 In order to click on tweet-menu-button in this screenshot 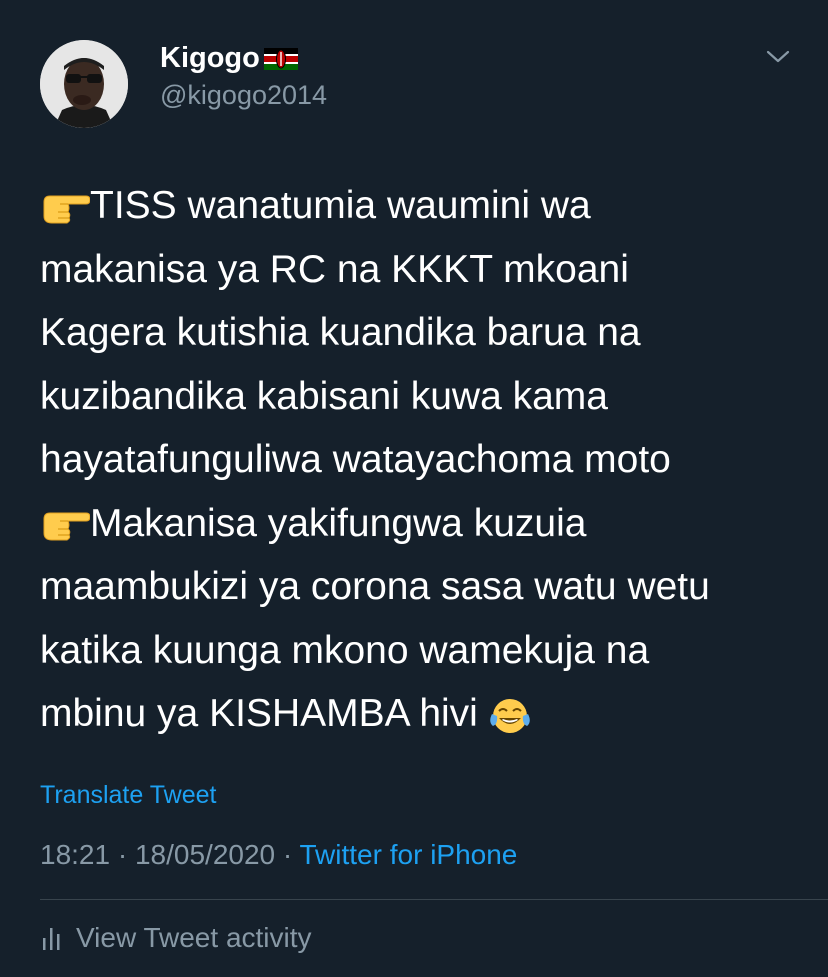, I will do `click(778, 57)`.